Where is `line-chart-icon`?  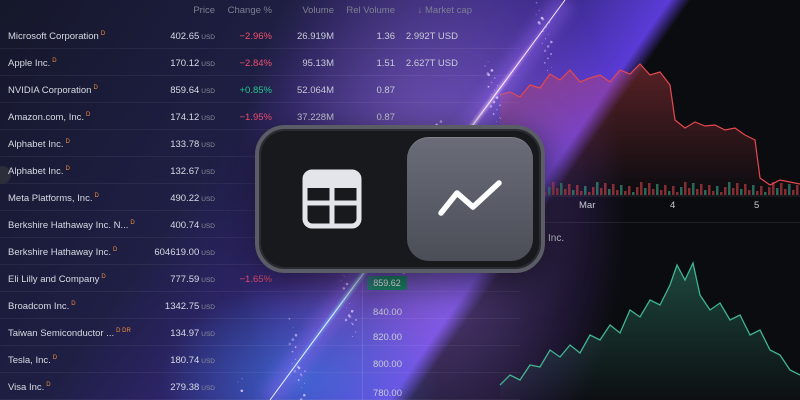 line-chart-icon is located at coordinates (470, 198).